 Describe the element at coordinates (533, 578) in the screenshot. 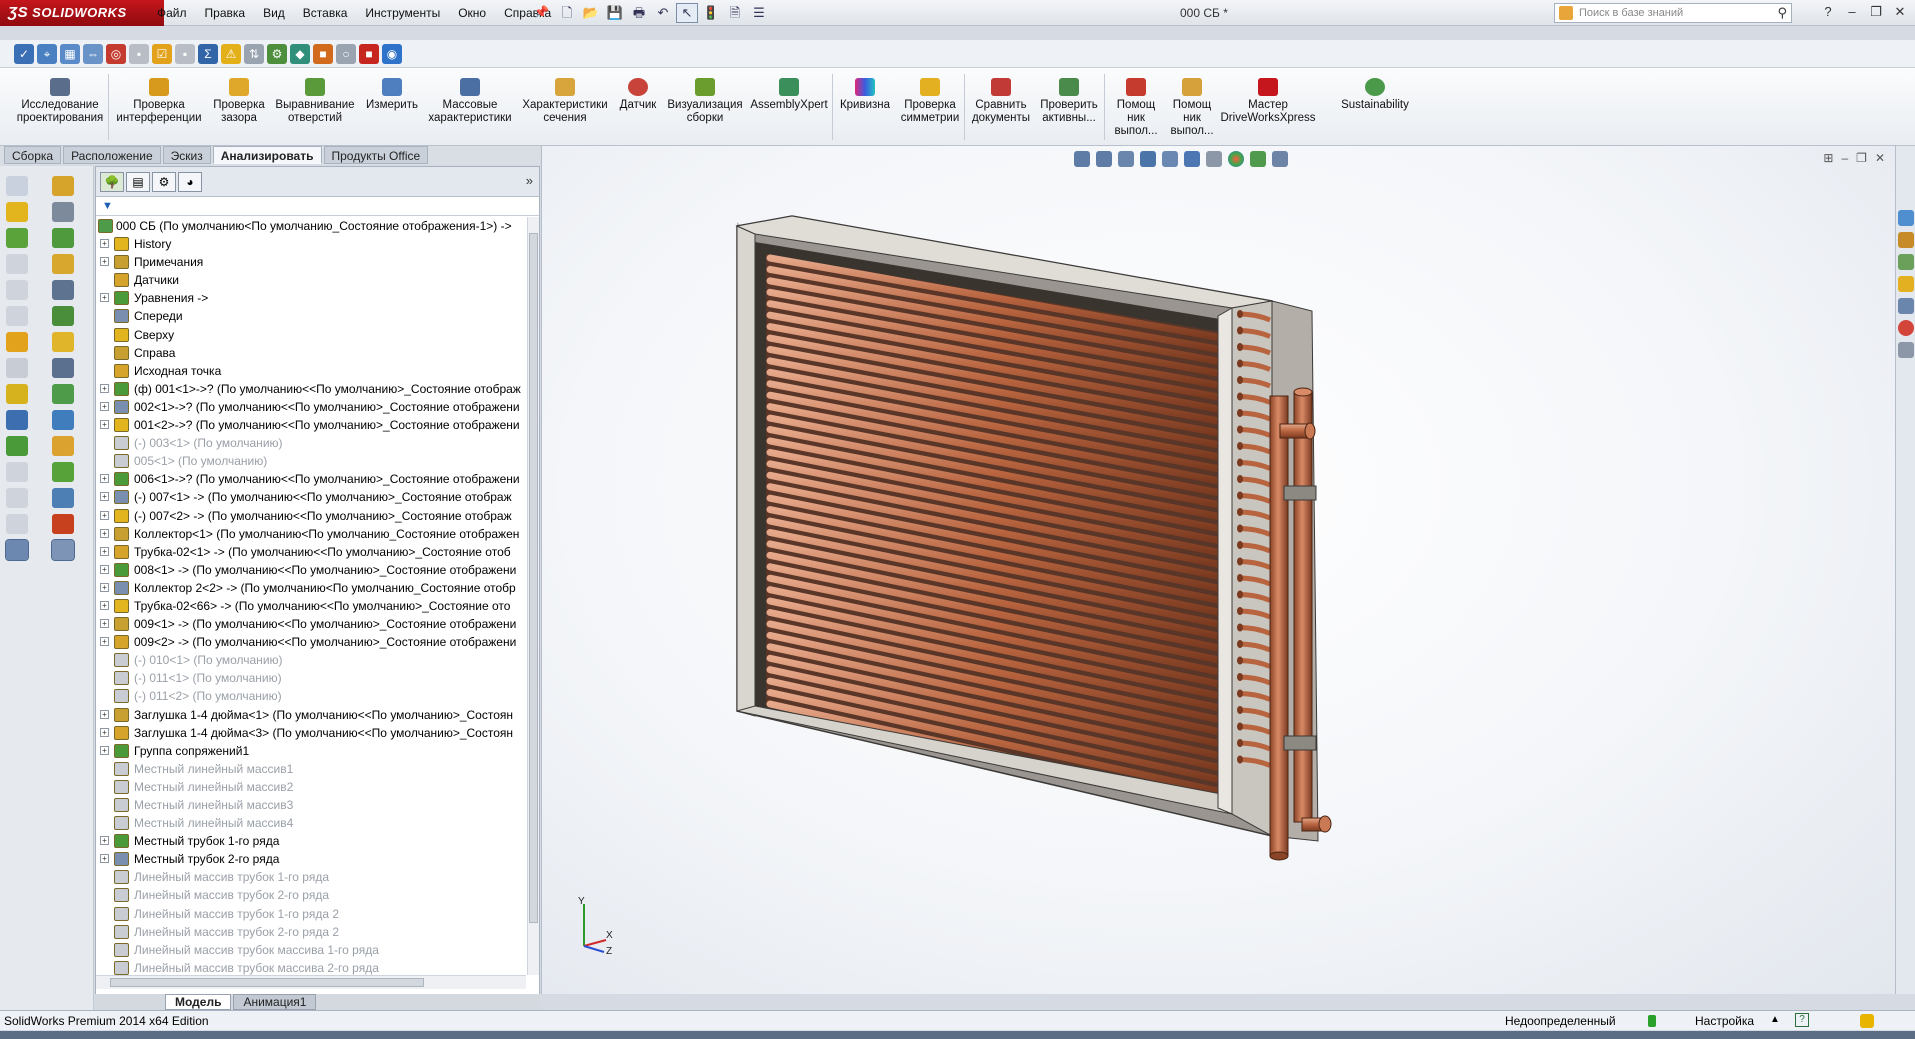

I see `scrollbar-thumb` at that location.